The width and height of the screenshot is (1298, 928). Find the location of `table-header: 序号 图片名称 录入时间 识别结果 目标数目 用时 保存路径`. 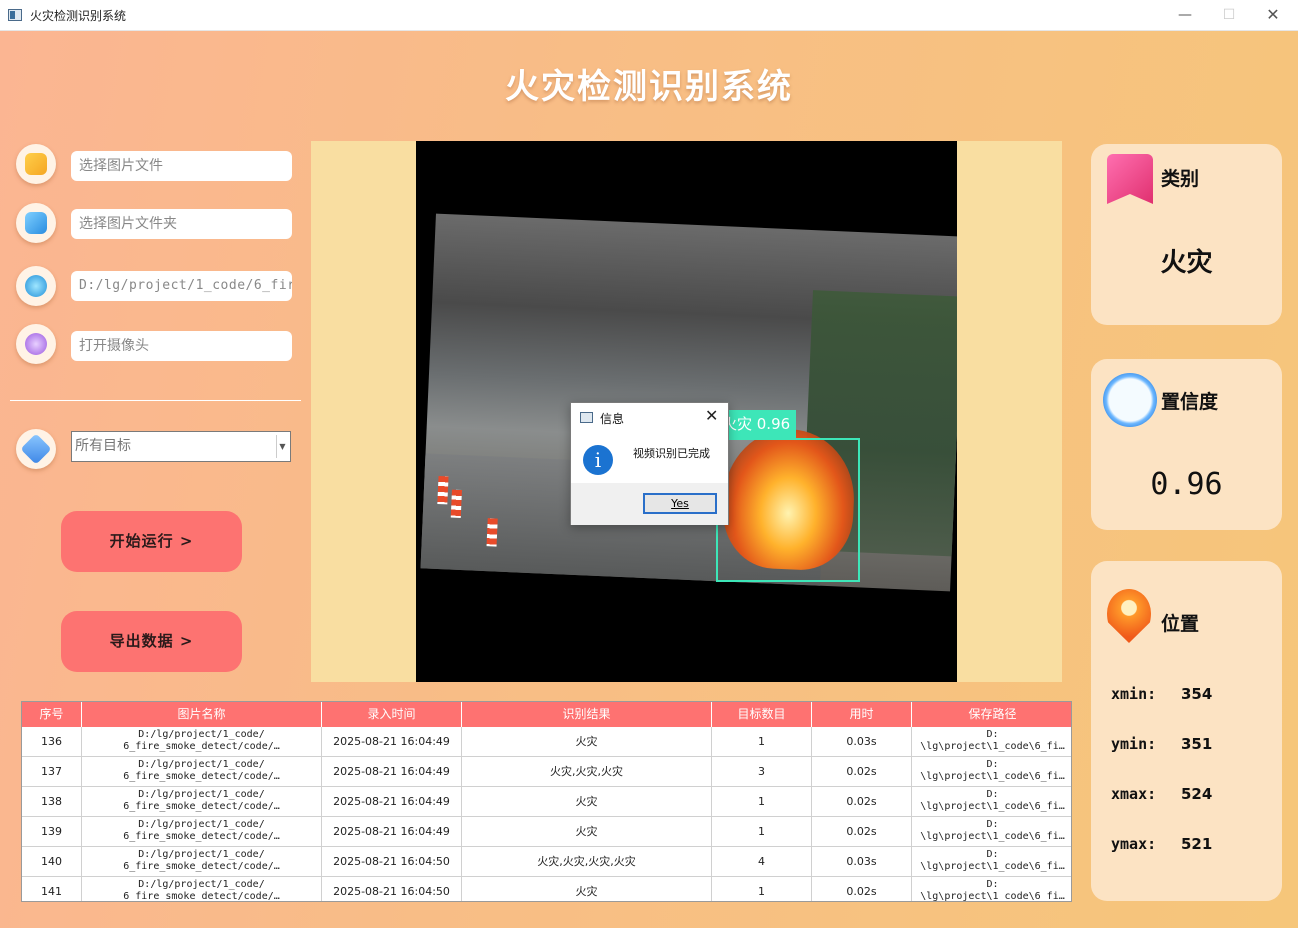

table-header: 序号 图片名称 录入时间 识别结果 目标数目 用时 保存路径 is located at coordinates (546, 714).